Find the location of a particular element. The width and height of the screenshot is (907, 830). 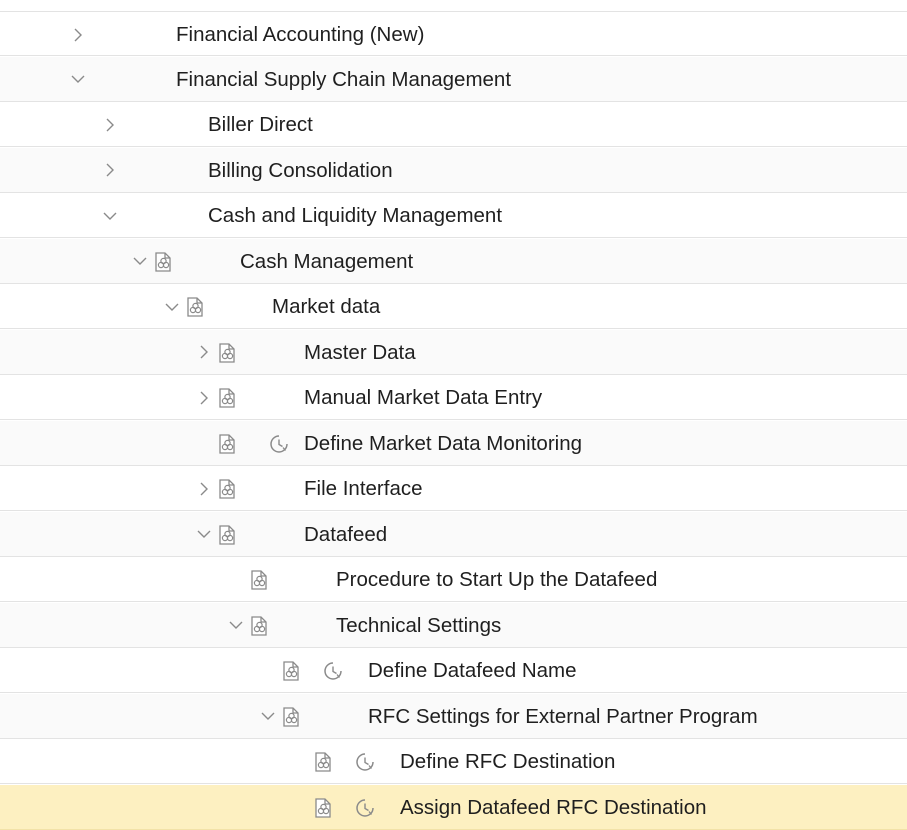

tree-node-label: Biller Direct is located at coordinates (260, 124).